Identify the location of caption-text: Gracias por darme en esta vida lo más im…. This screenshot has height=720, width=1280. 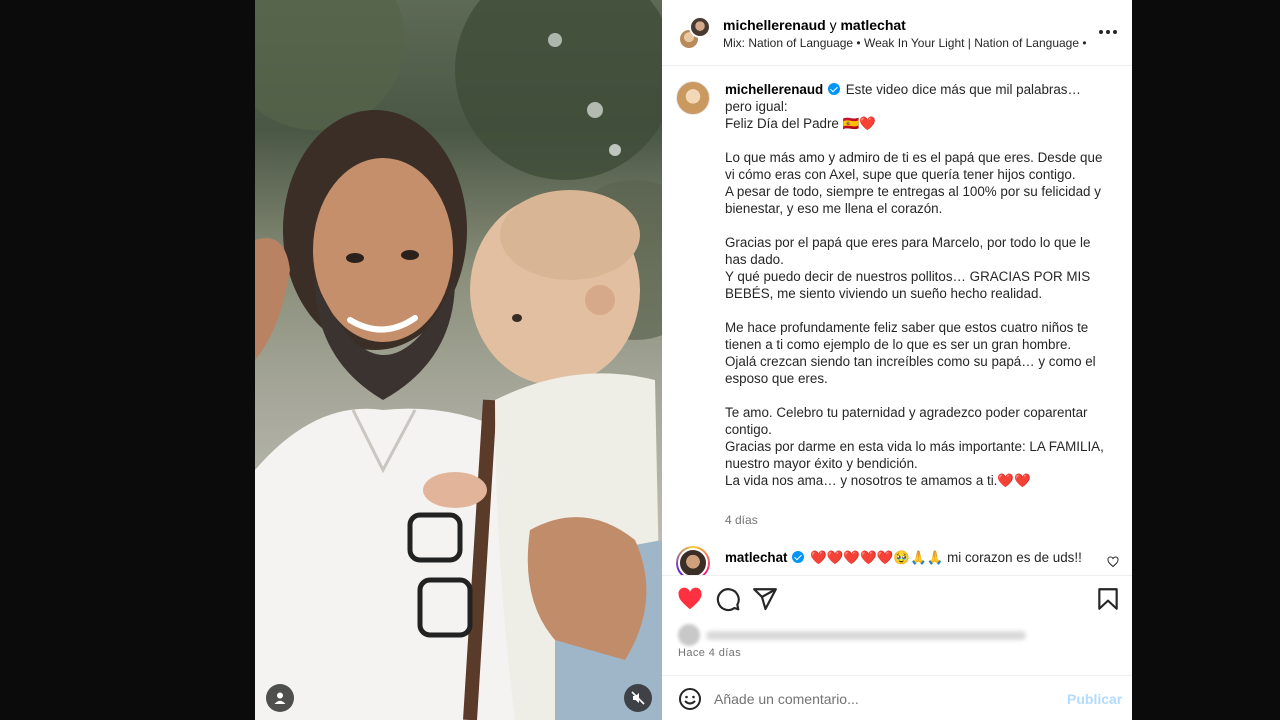
(914, 455).